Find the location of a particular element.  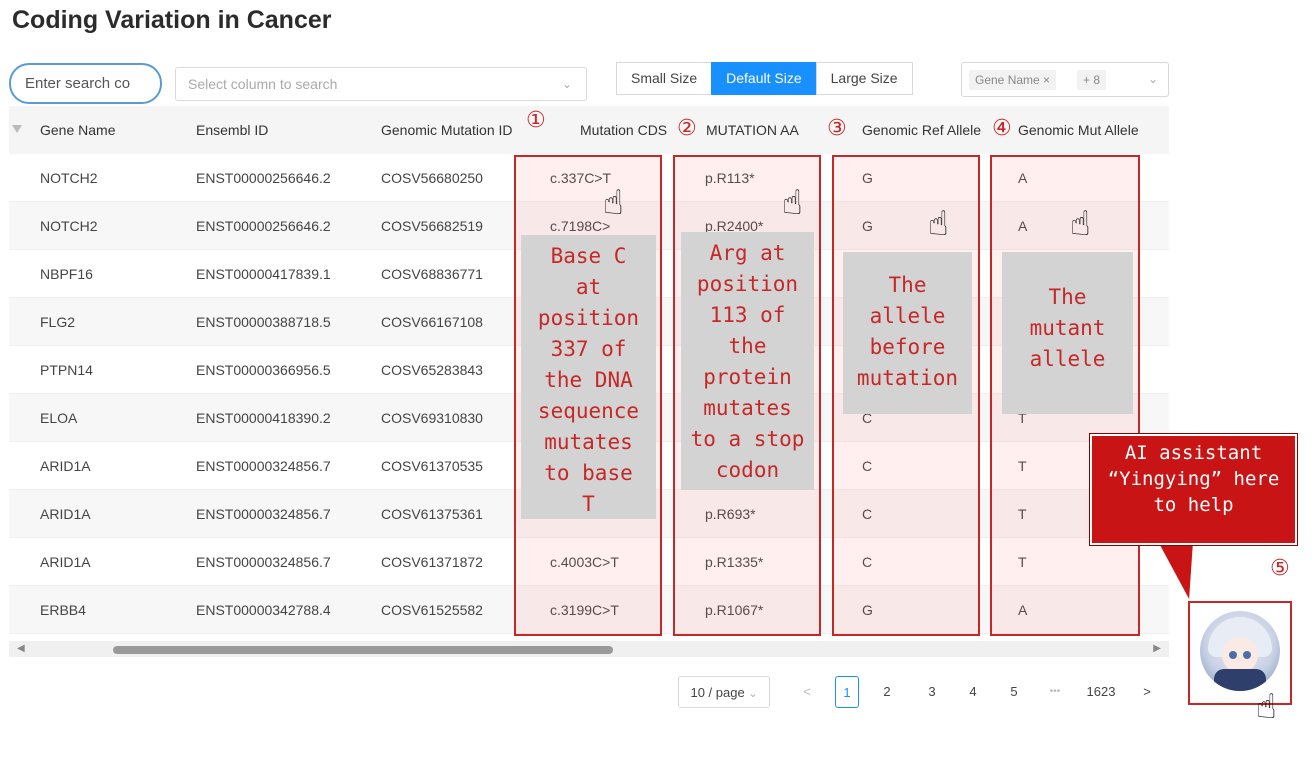

aa-note-line: position is located at coordinates (747, 284).